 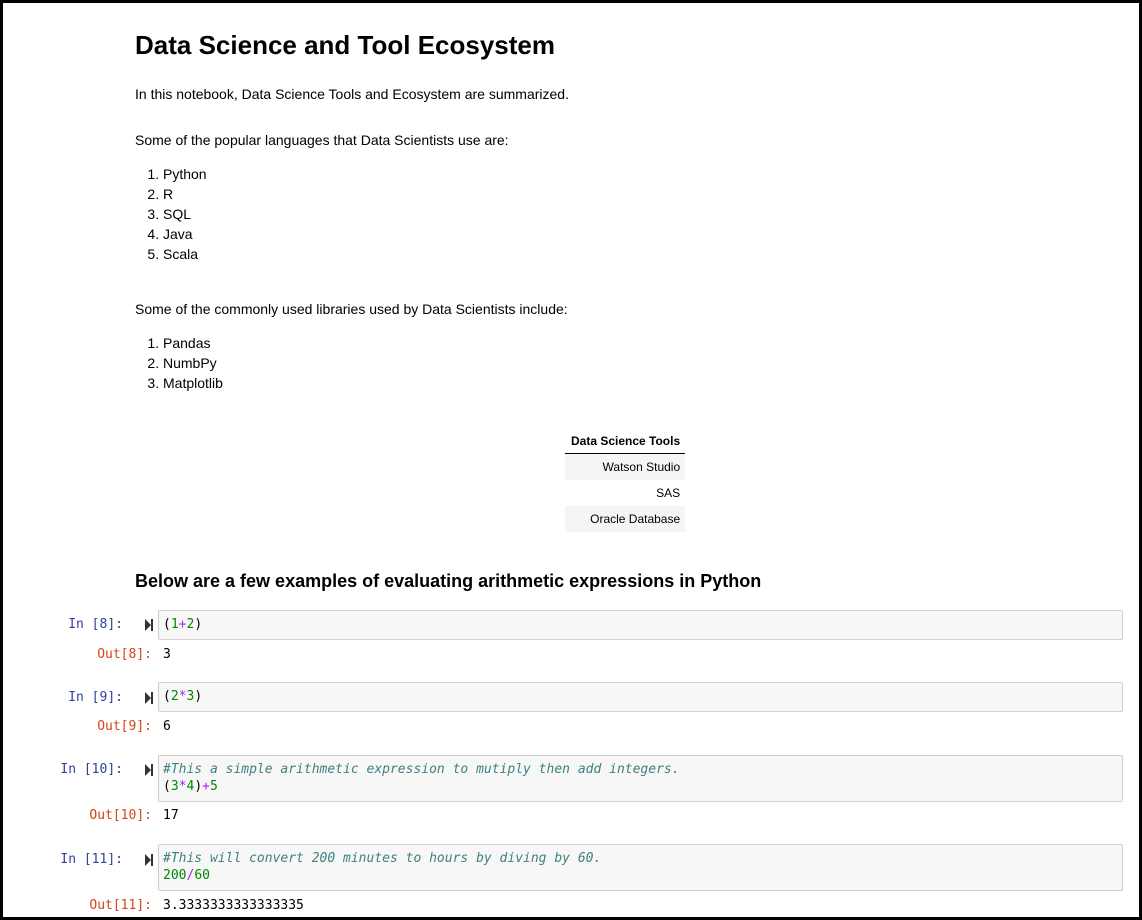 What do you see at coordinates (193, 363) in the screenshot?
I see `list-item: NumbPy` at bounding box center [193, 363].